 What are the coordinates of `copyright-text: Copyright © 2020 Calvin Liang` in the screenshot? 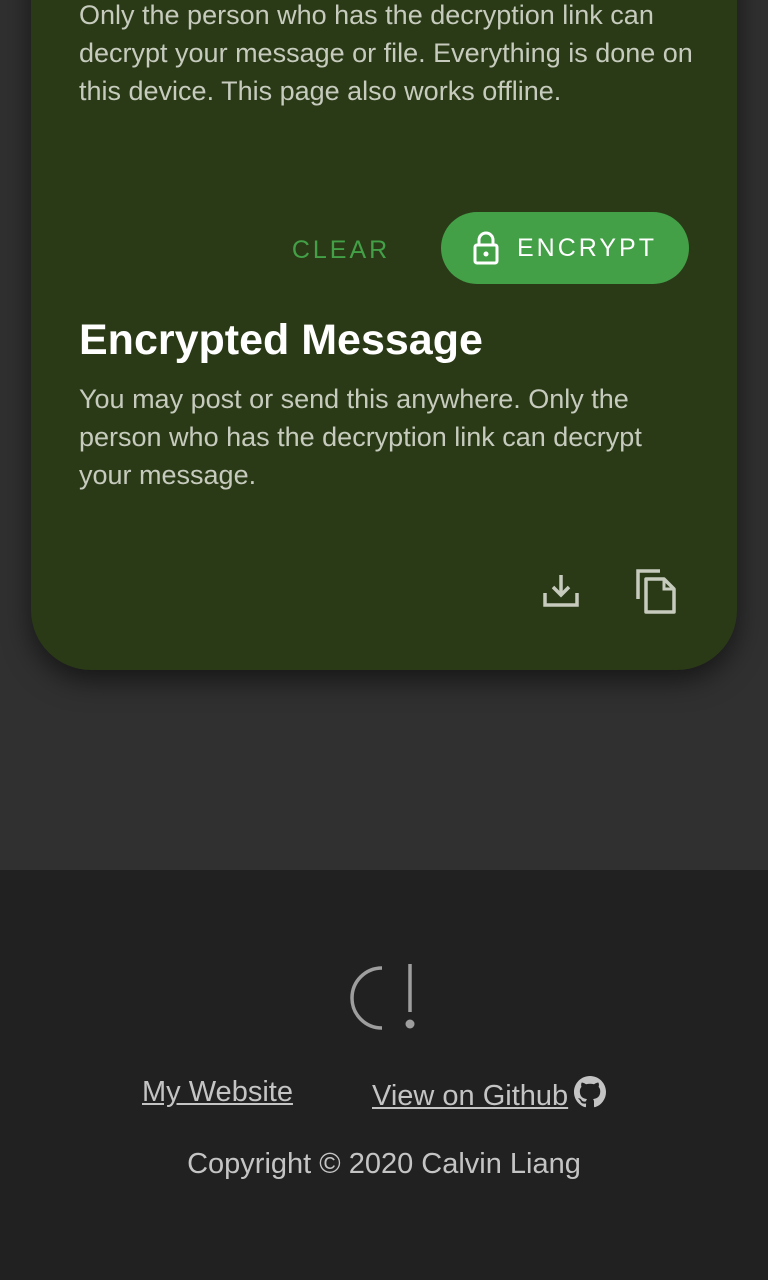 It's located at (384, 1164).